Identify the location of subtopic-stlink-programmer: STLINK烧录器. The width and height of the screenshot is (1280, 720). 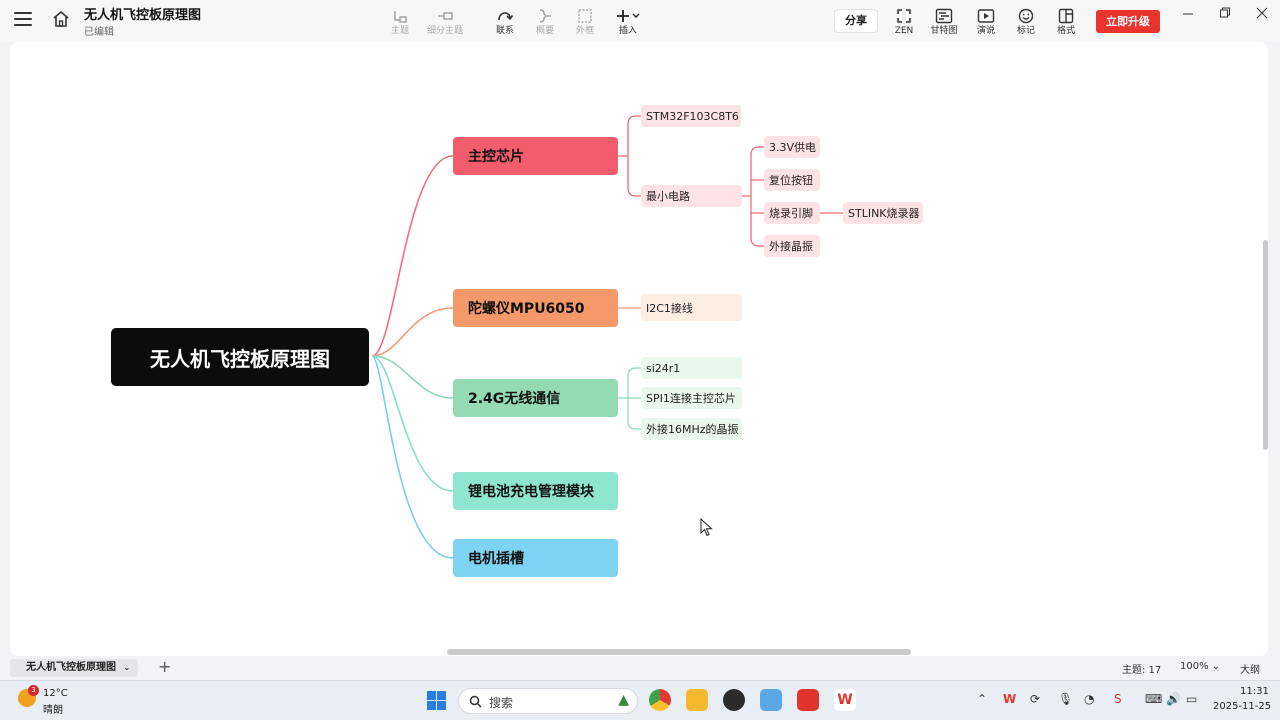
(883, 213).